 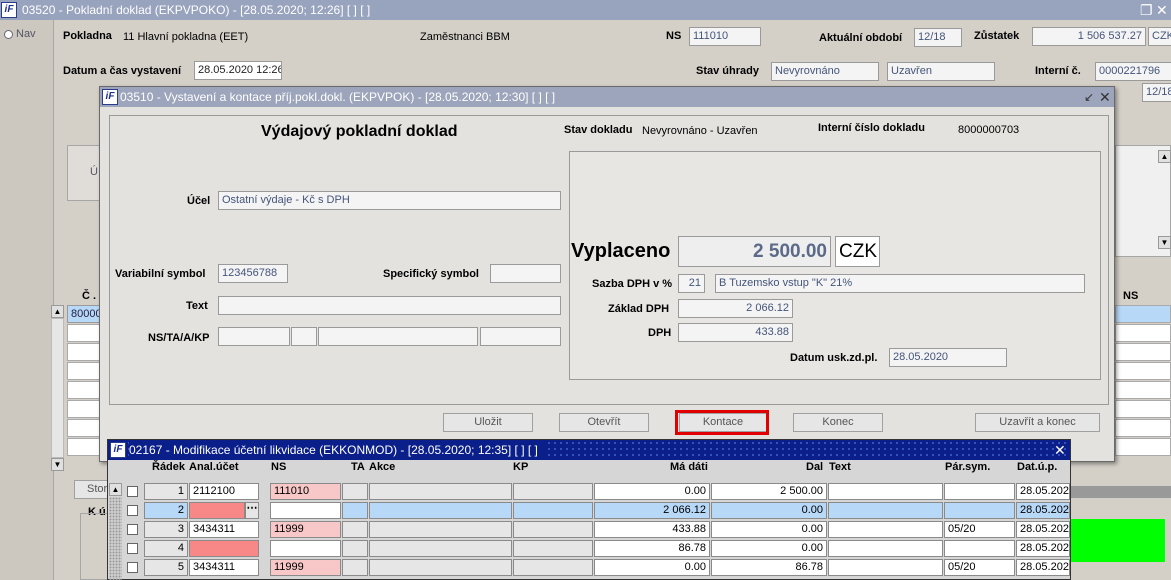 What do you see at coordinates (838, 422) in the screenshot?
I see `konec-button: Konec` at bounding box center [838, 422].